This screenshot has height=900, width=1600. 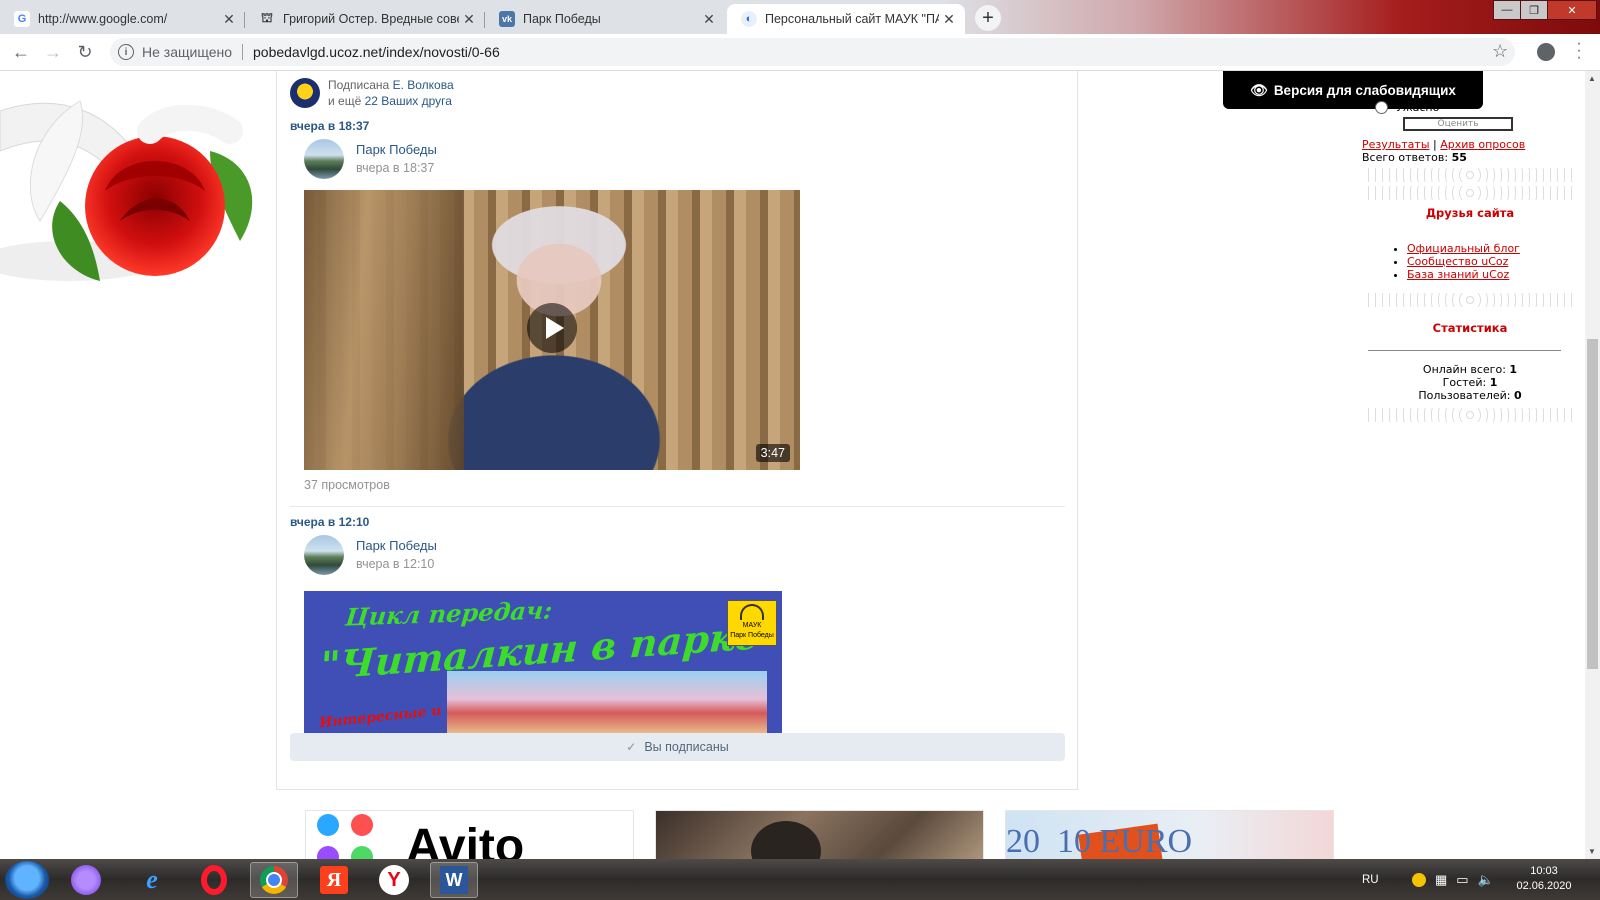 I want to click on chrome-icon, so click(x=274, y=880).